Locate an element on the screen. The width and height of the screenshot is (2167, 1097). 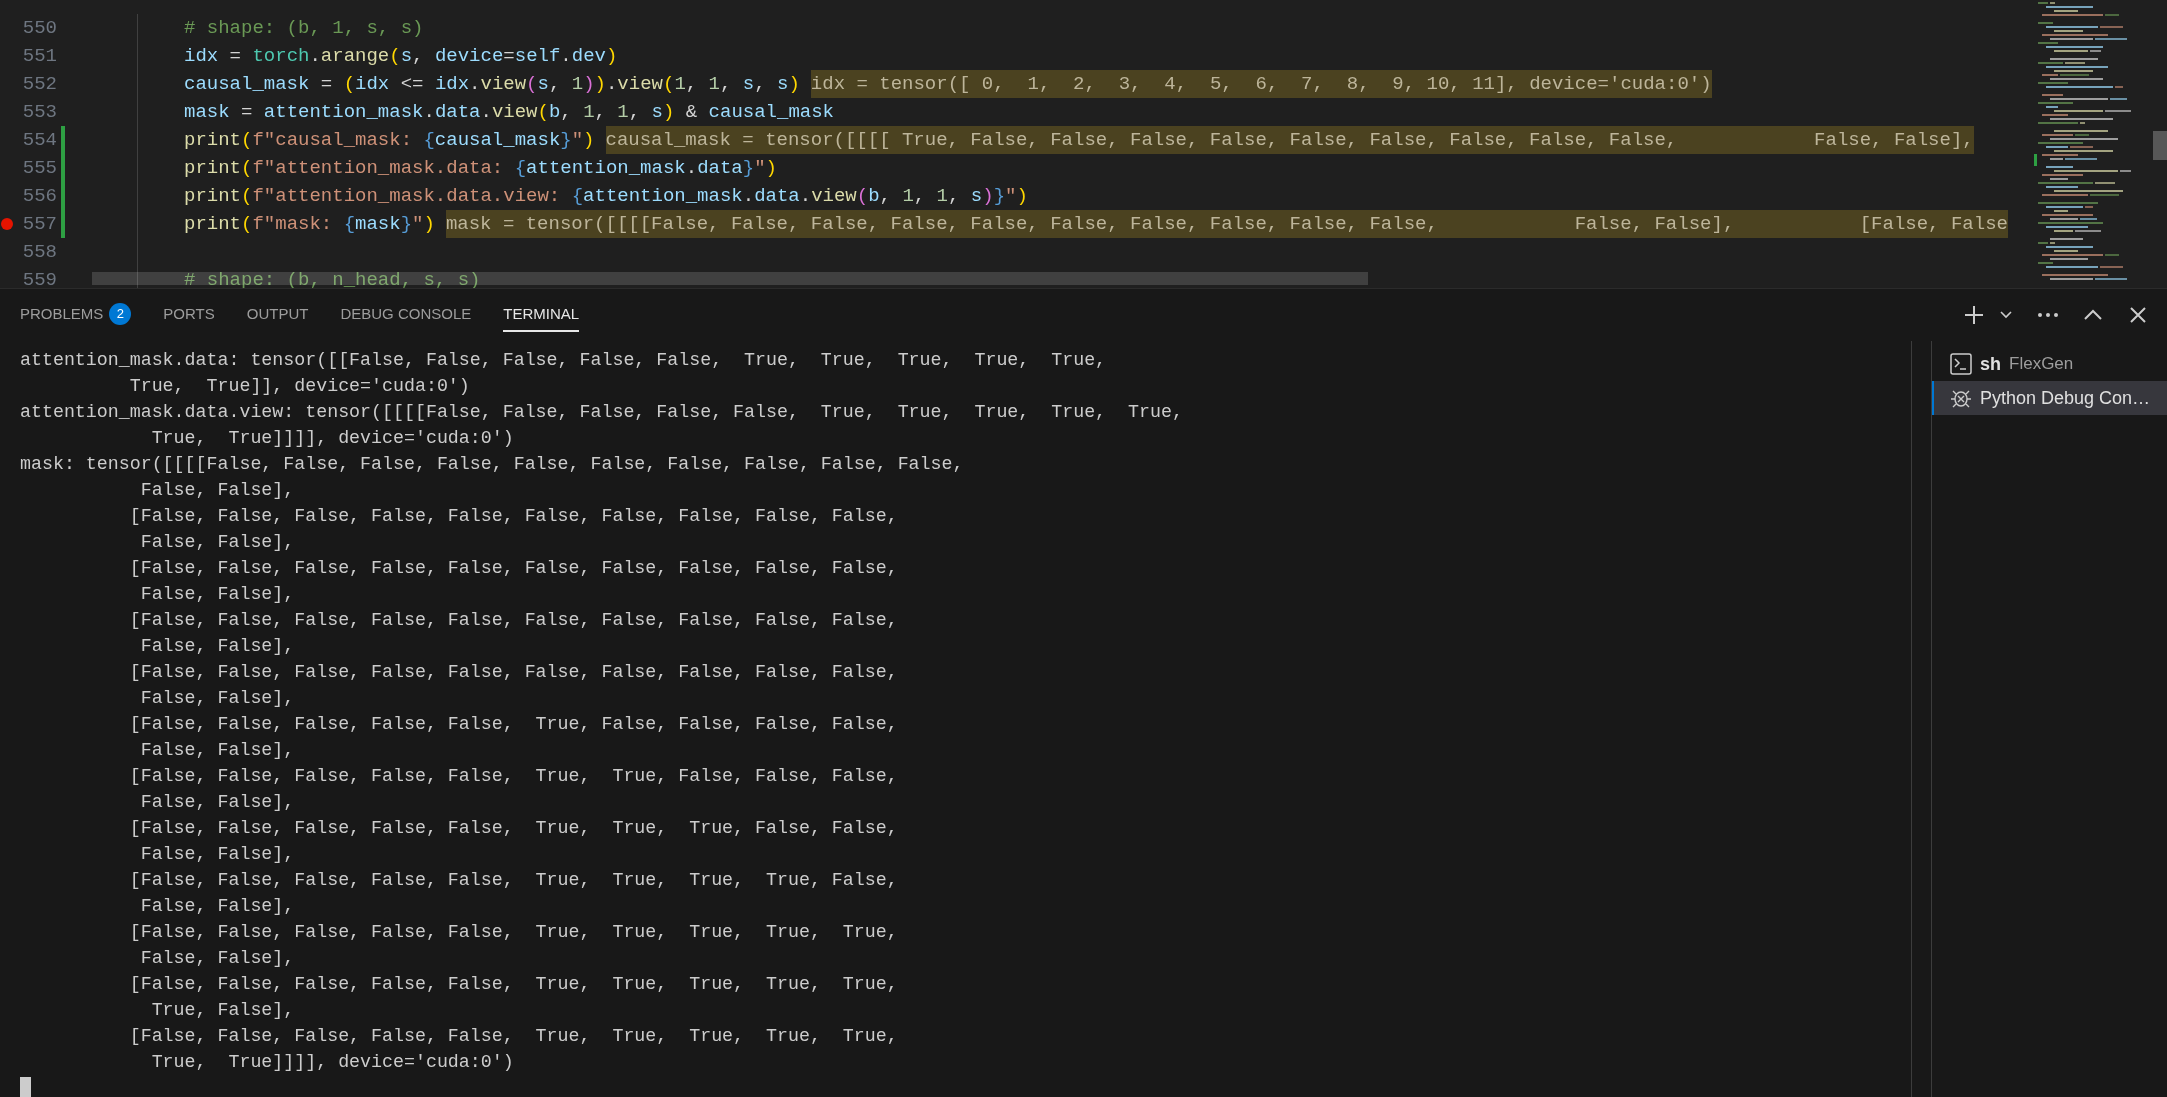
terminal-cursor is located at coordinates (25, 1087).